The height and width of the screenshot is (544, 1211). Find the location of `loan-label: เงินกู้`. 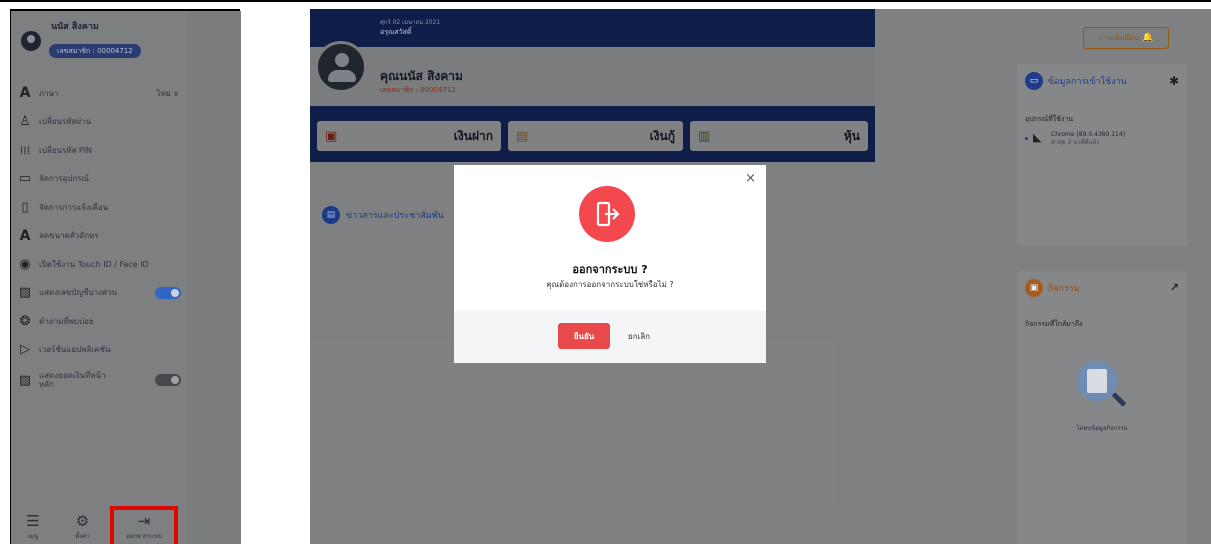

loan-label: เงินกู้ is located at coordinates (662, 135).